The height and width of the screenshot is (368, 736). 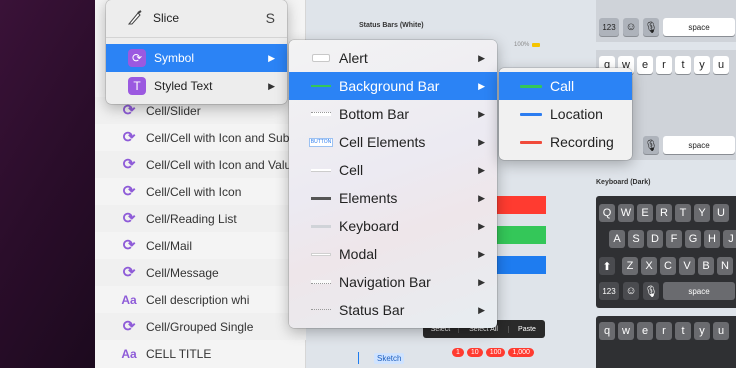 I want to click on symbol-submenu-item: Background Bar ▶, so click(x=393, y=86).